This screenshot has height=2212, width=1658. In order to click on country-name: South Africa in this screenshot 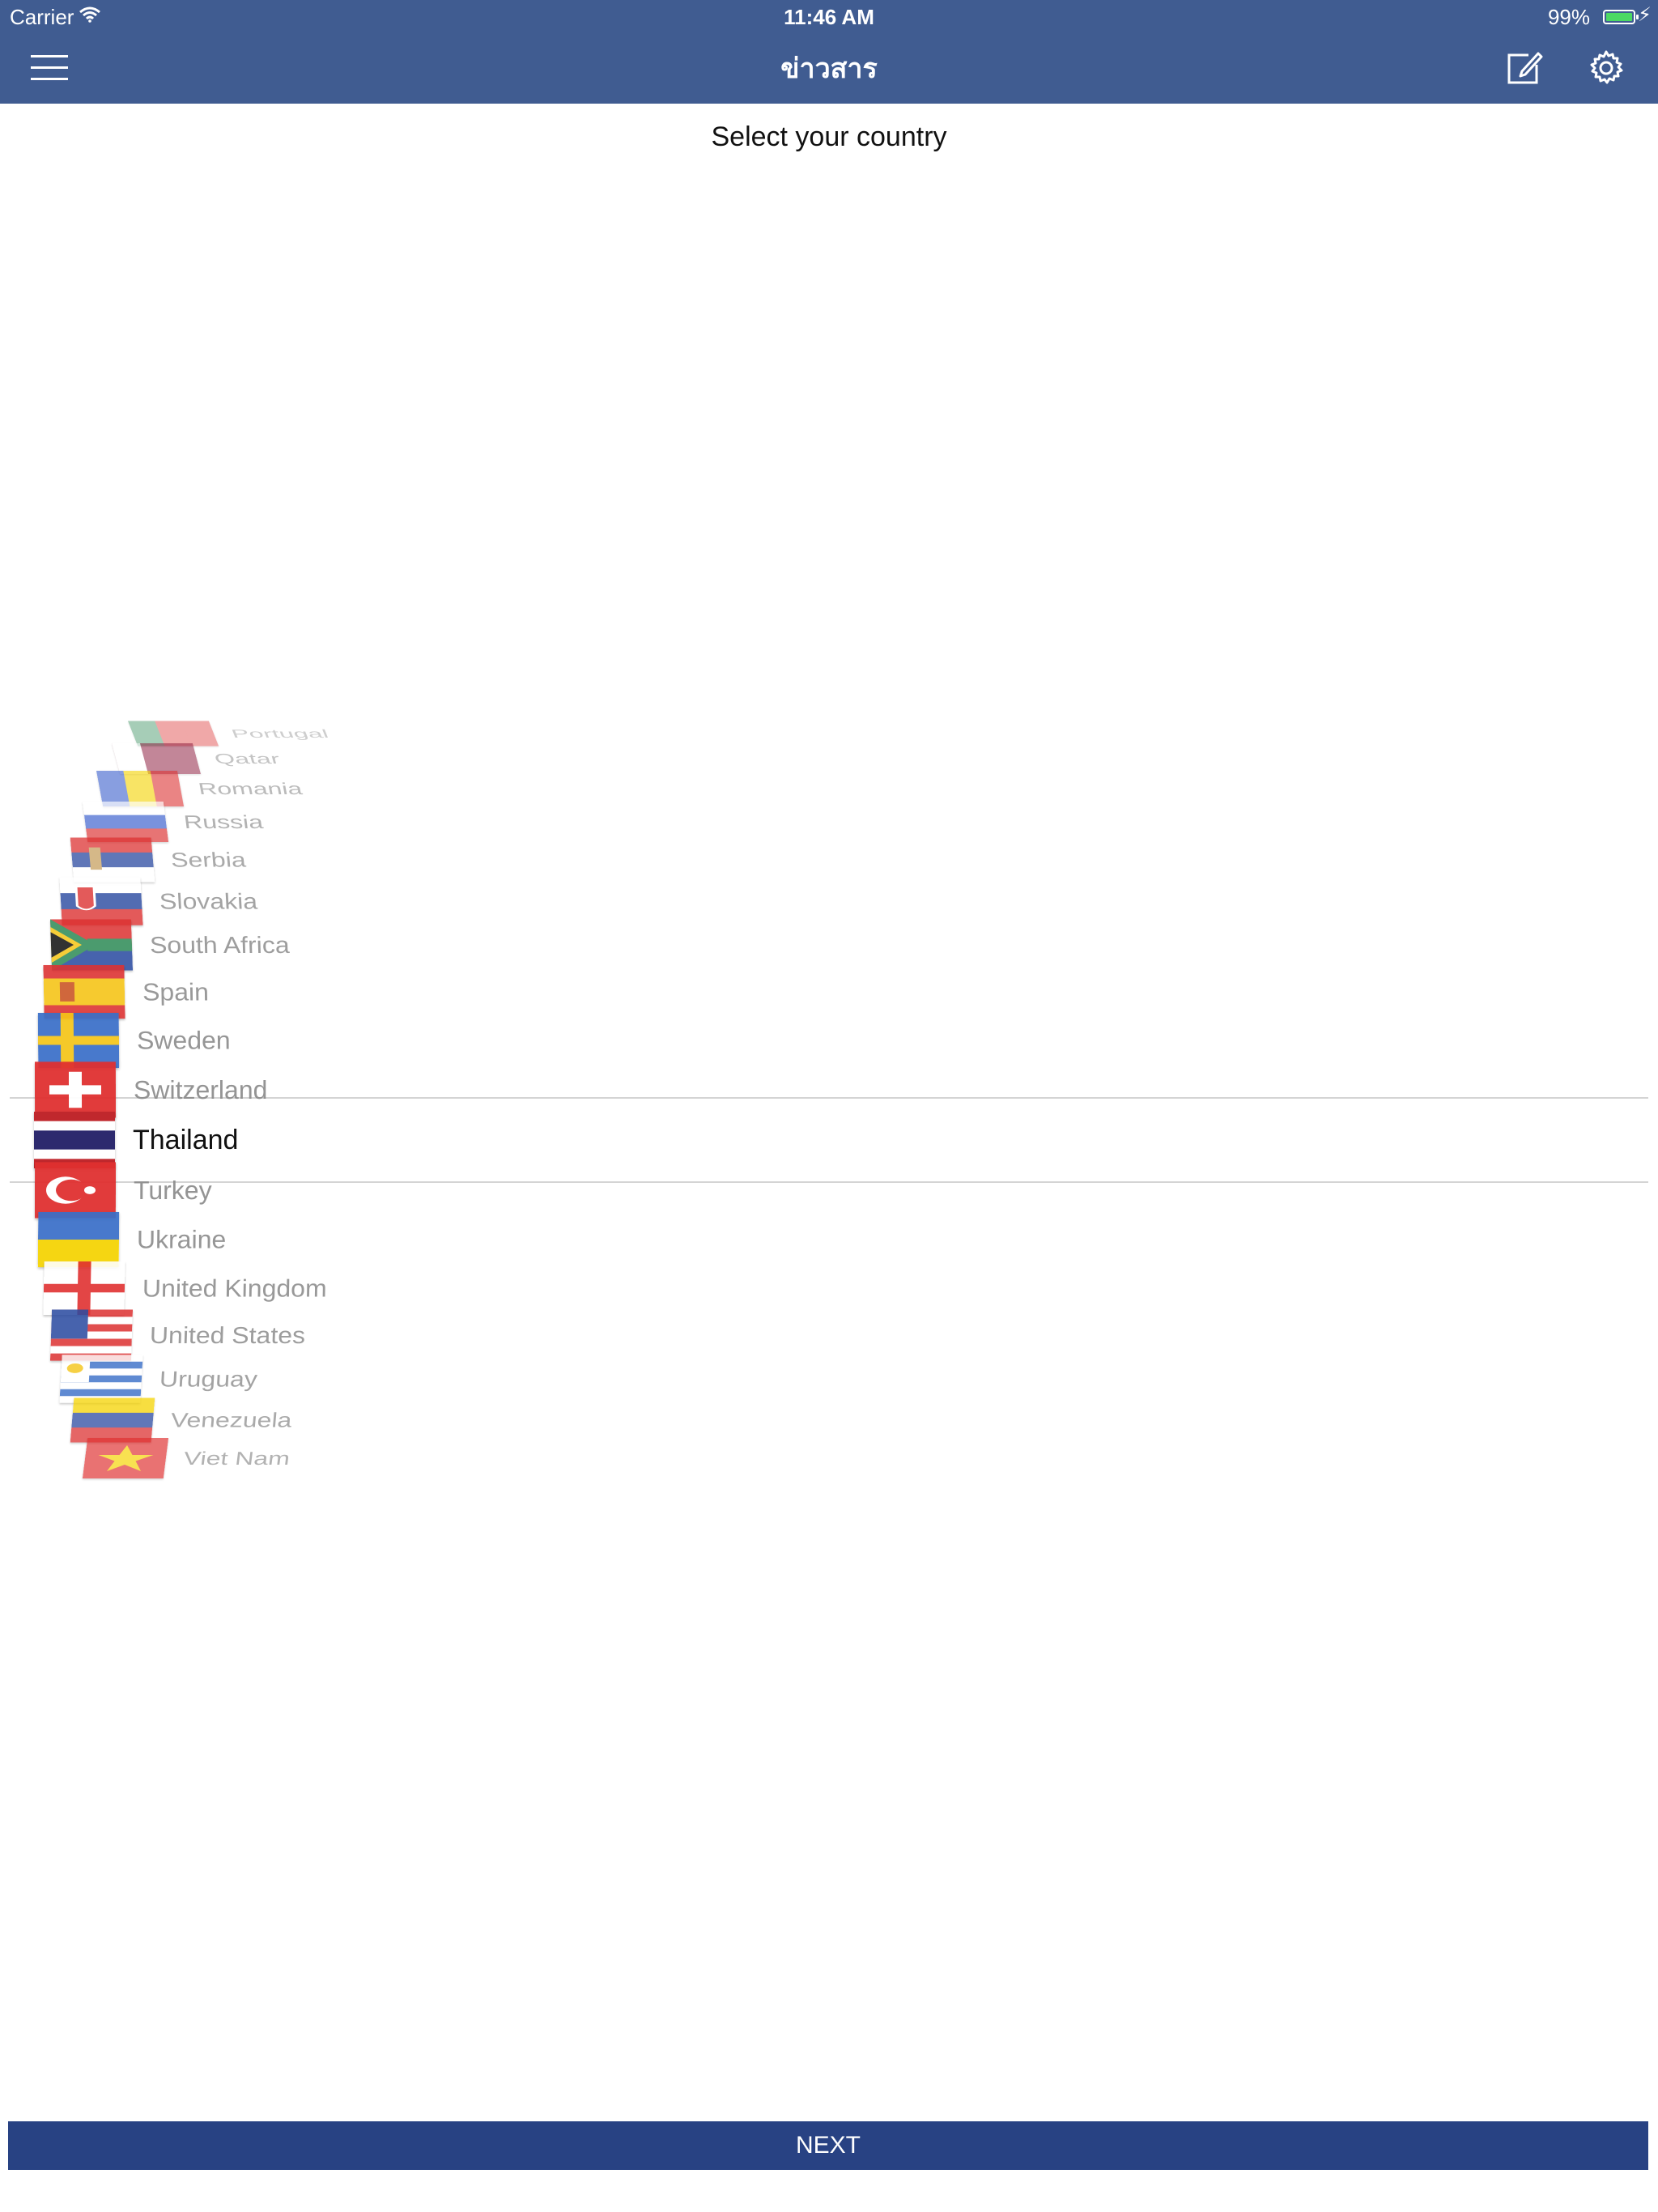, I will do `click(220, 945)`.